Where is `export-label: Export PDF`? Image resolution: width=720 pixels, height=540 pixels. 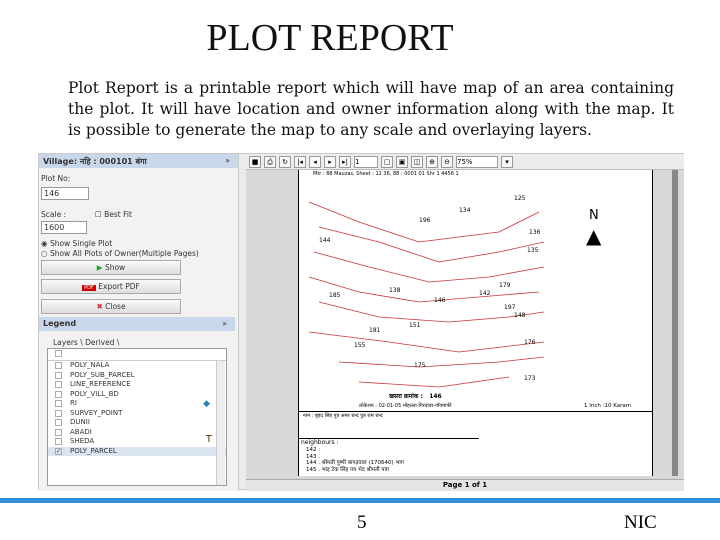 export-label: Export PDF is located at coordinates (119, 286).